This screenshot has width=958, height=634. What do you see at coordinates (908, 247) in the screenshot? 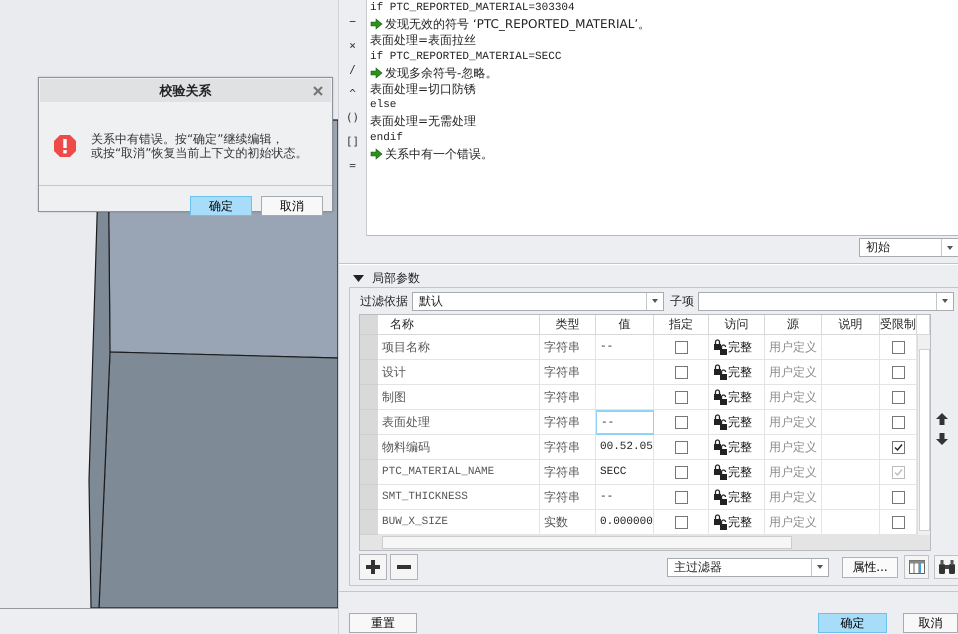
I see `context-dropdown: 初始` at bounding box center [908, 247].